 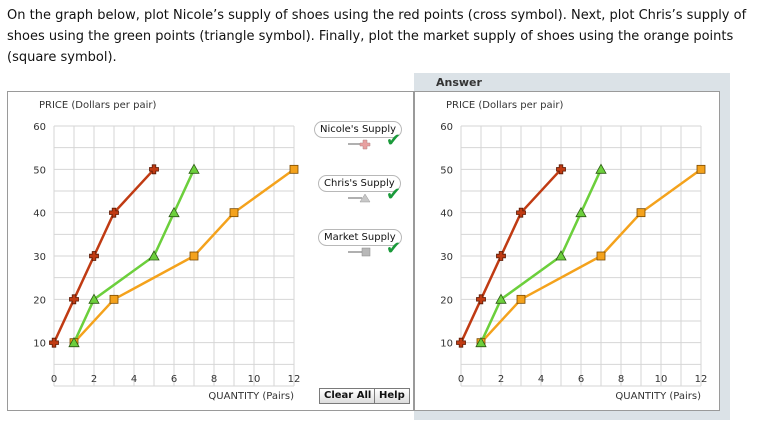 What do you see at coordinates (394, 140) in the screenshot?
I see `nicole-correct-check-icon: ✔` at bounding box center [394, 140].